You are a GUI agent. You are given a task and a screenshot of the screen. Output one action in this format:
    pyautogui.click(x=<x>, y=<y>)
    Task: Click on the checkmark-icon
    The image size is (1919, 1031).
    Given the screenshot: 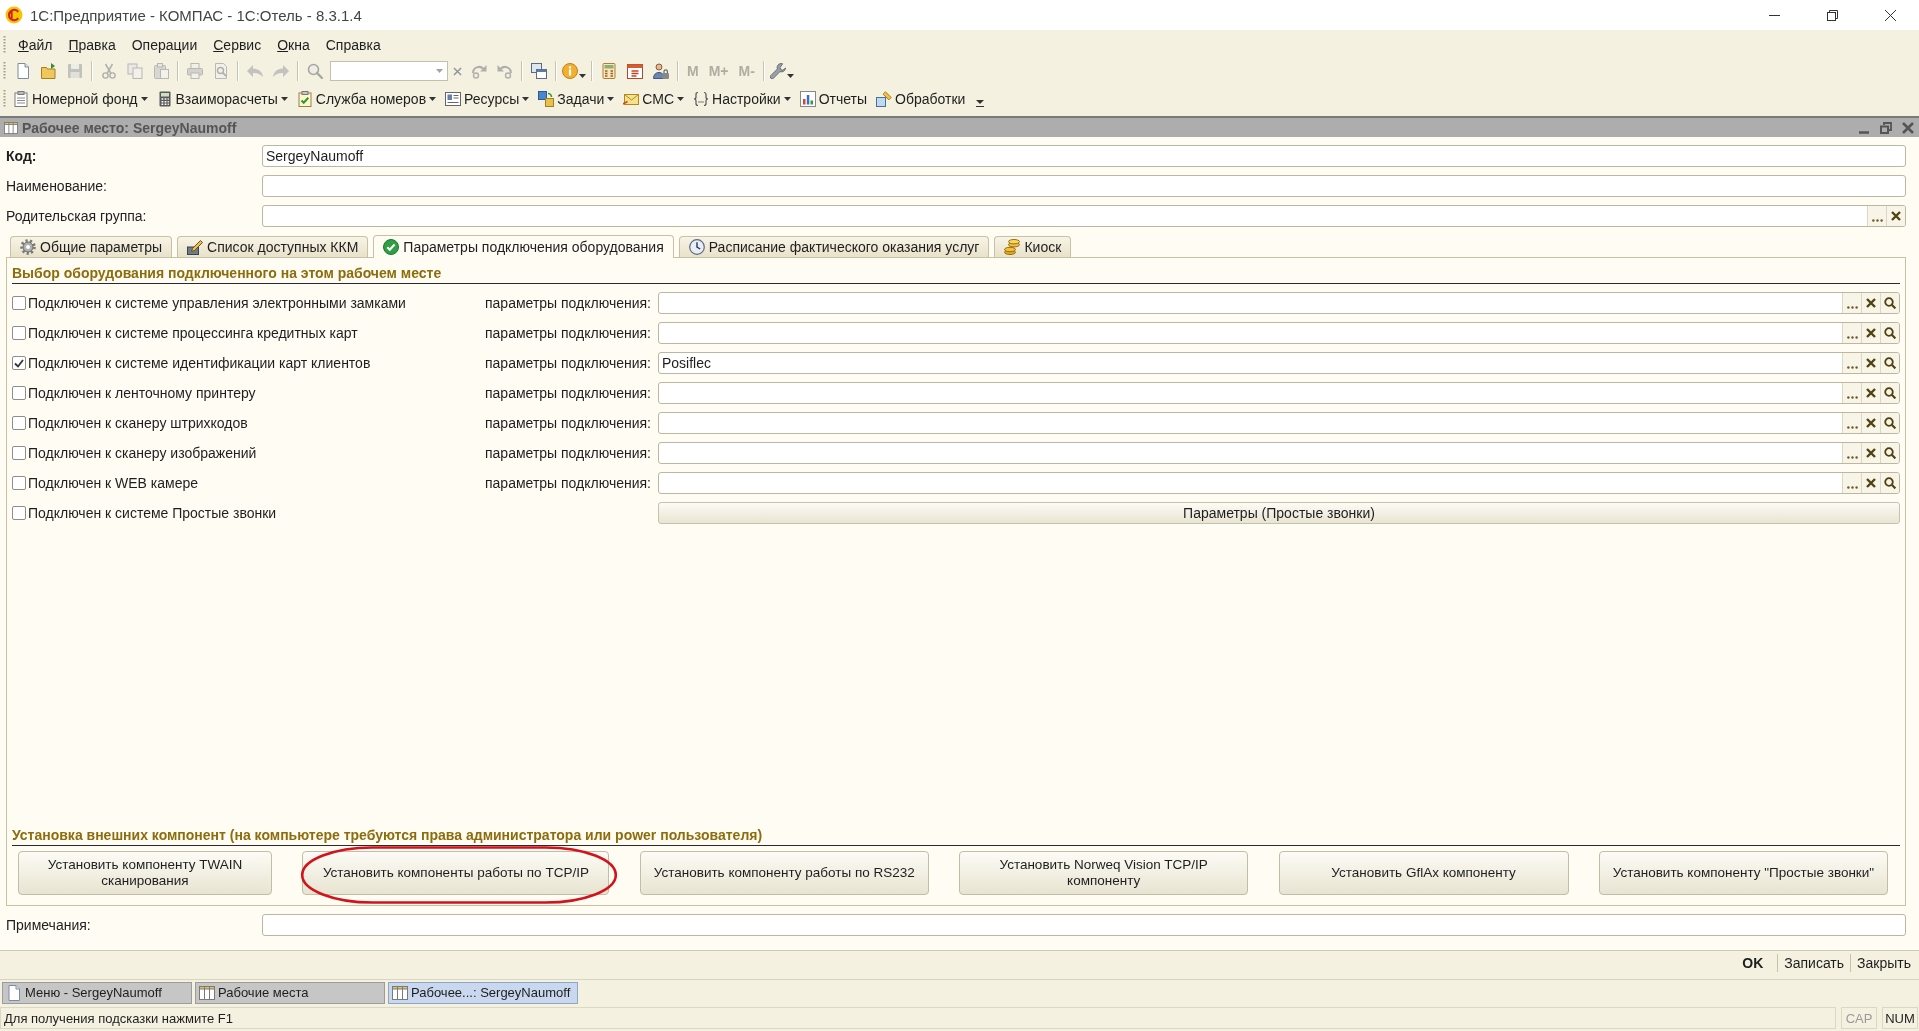 What is the action you would take?
    pyautogui.click(x=19, y=363)
    